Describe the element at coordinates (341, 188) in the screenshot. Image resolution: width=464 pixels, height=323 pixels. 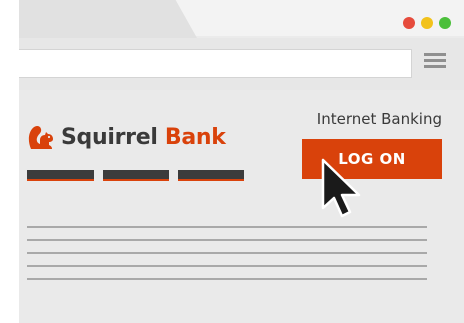
I see `arrow-cursor-icon` at that location.